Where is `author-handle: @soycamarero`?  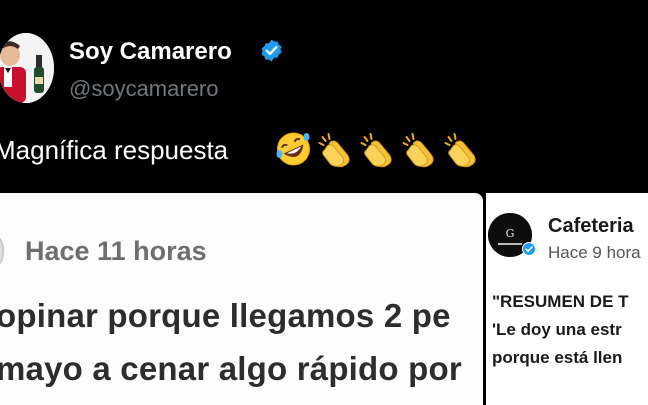 author-handle: @soycamarero is located at coordinates (144, 89).